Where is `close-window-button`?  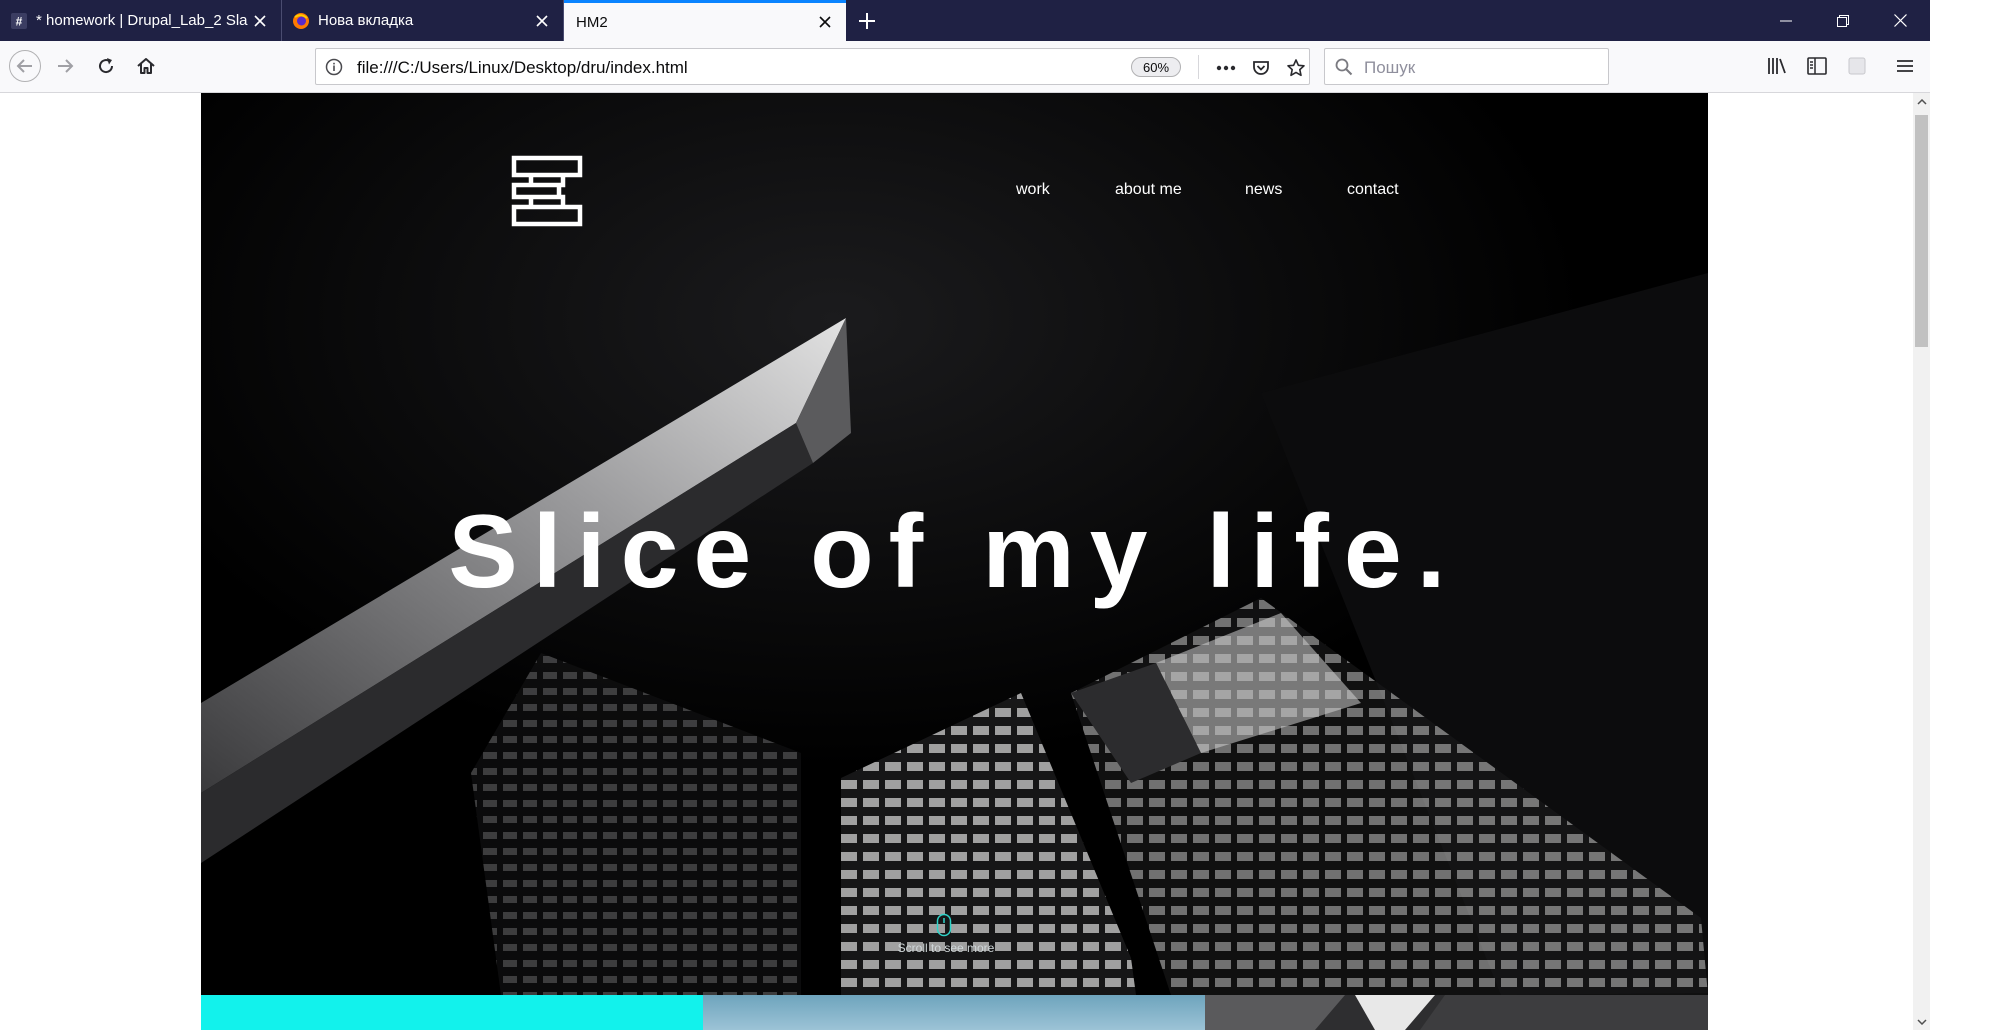 close-window-button is located at coordinates (1900, 20).